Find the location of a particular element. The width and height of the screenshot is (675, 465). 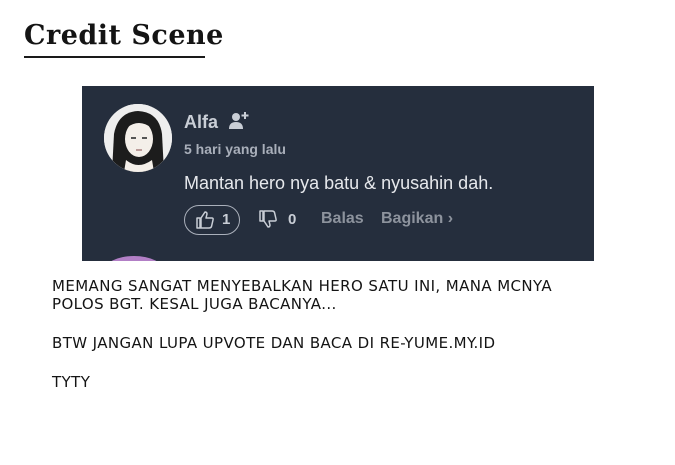

thumbs-down-icon is located at coordinates (268, 219).